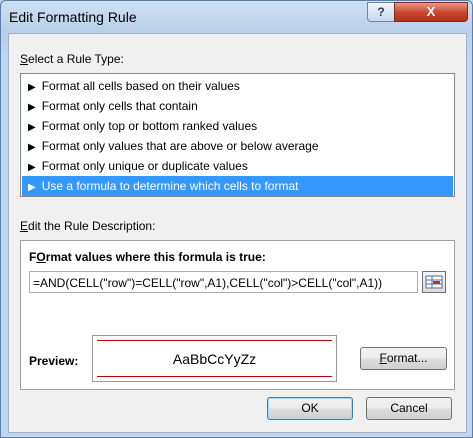 The height and width of the screenshot is (438, 473). Describe the element at coordinates (73, 17) in the screenshot. I see `dialog-title: Edit Formatting Rule` at that location.